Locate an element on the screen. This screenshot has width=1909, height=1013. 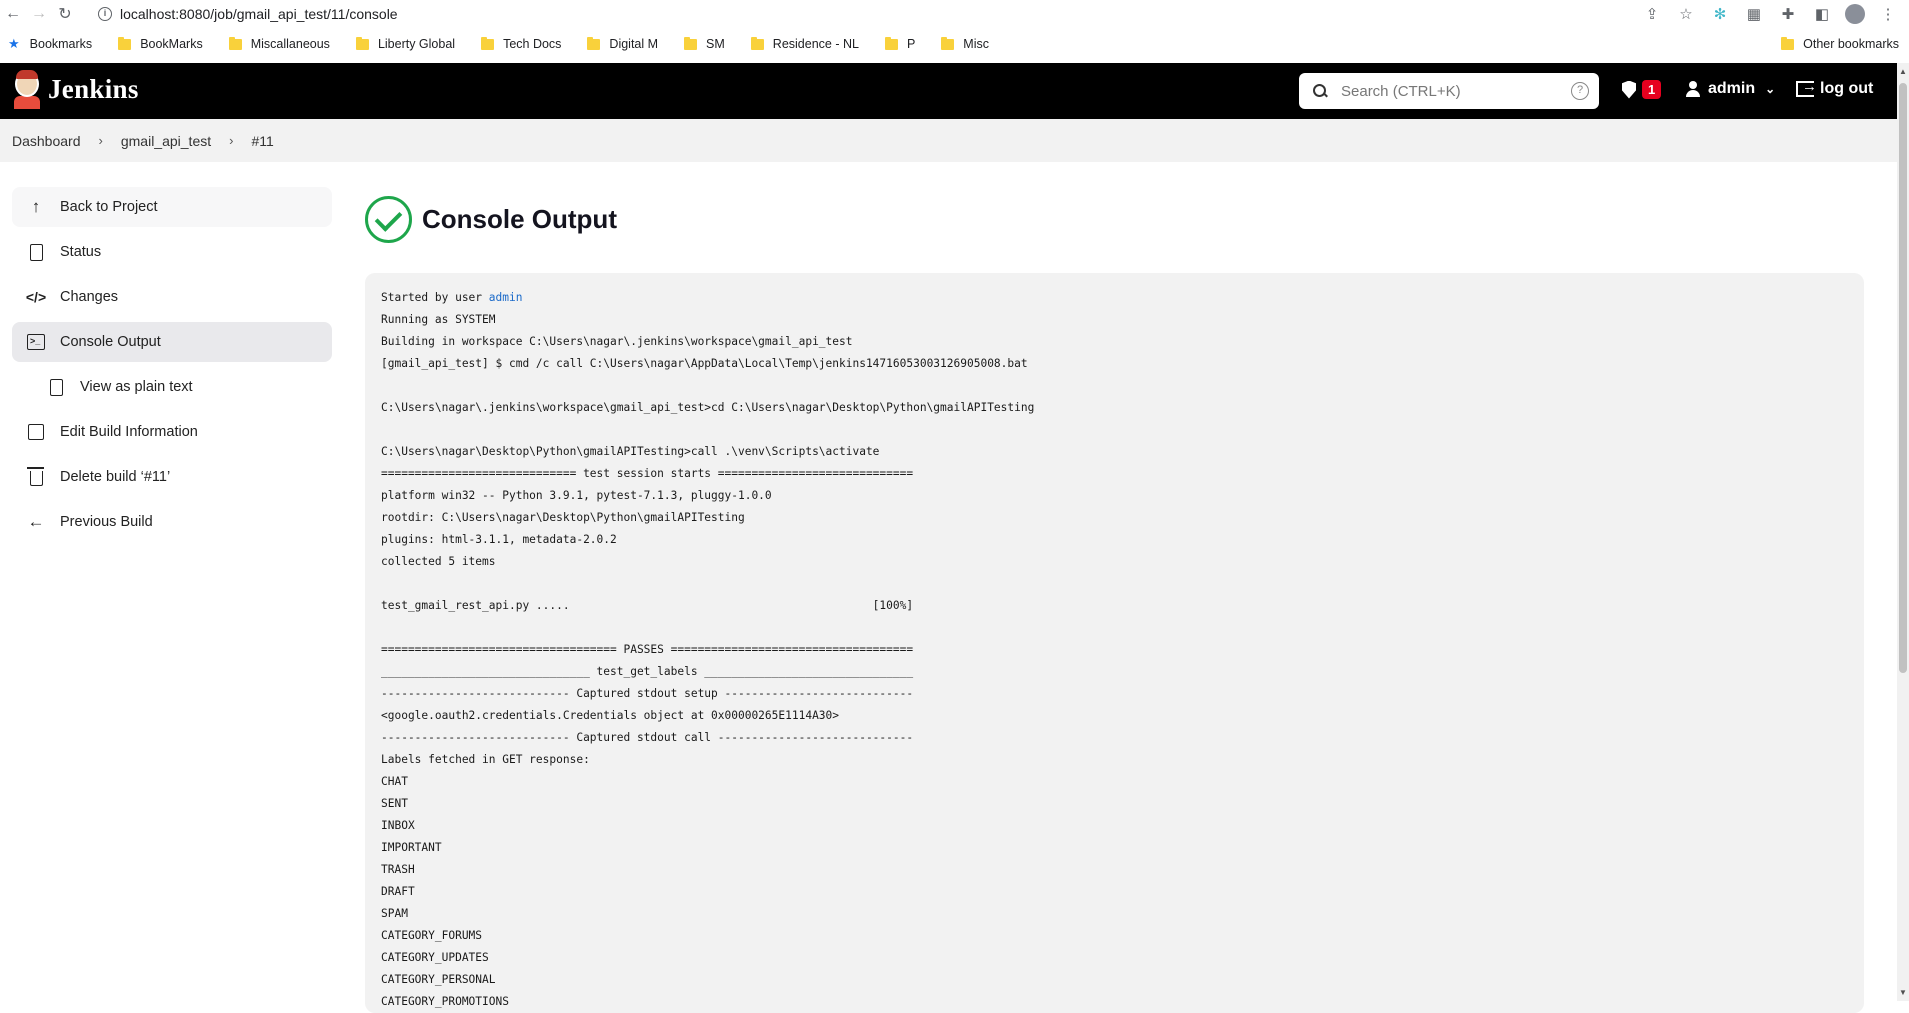
sidebar-item-label: Previous Build is located at coordinates (106, 522).